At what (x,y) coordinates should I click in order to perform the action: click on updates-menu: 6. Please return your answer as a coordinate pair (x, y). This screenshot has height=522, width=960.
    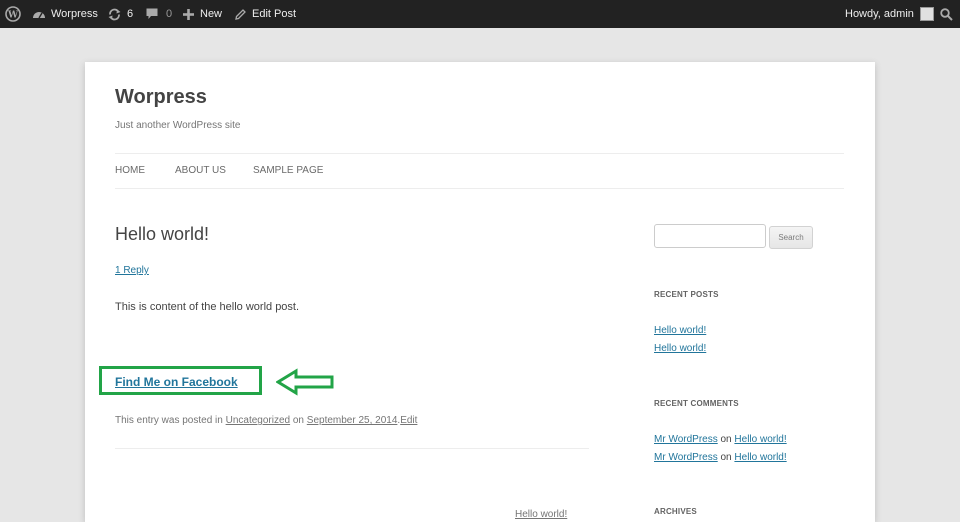
    Looking at the image, I should click on (120, 14).